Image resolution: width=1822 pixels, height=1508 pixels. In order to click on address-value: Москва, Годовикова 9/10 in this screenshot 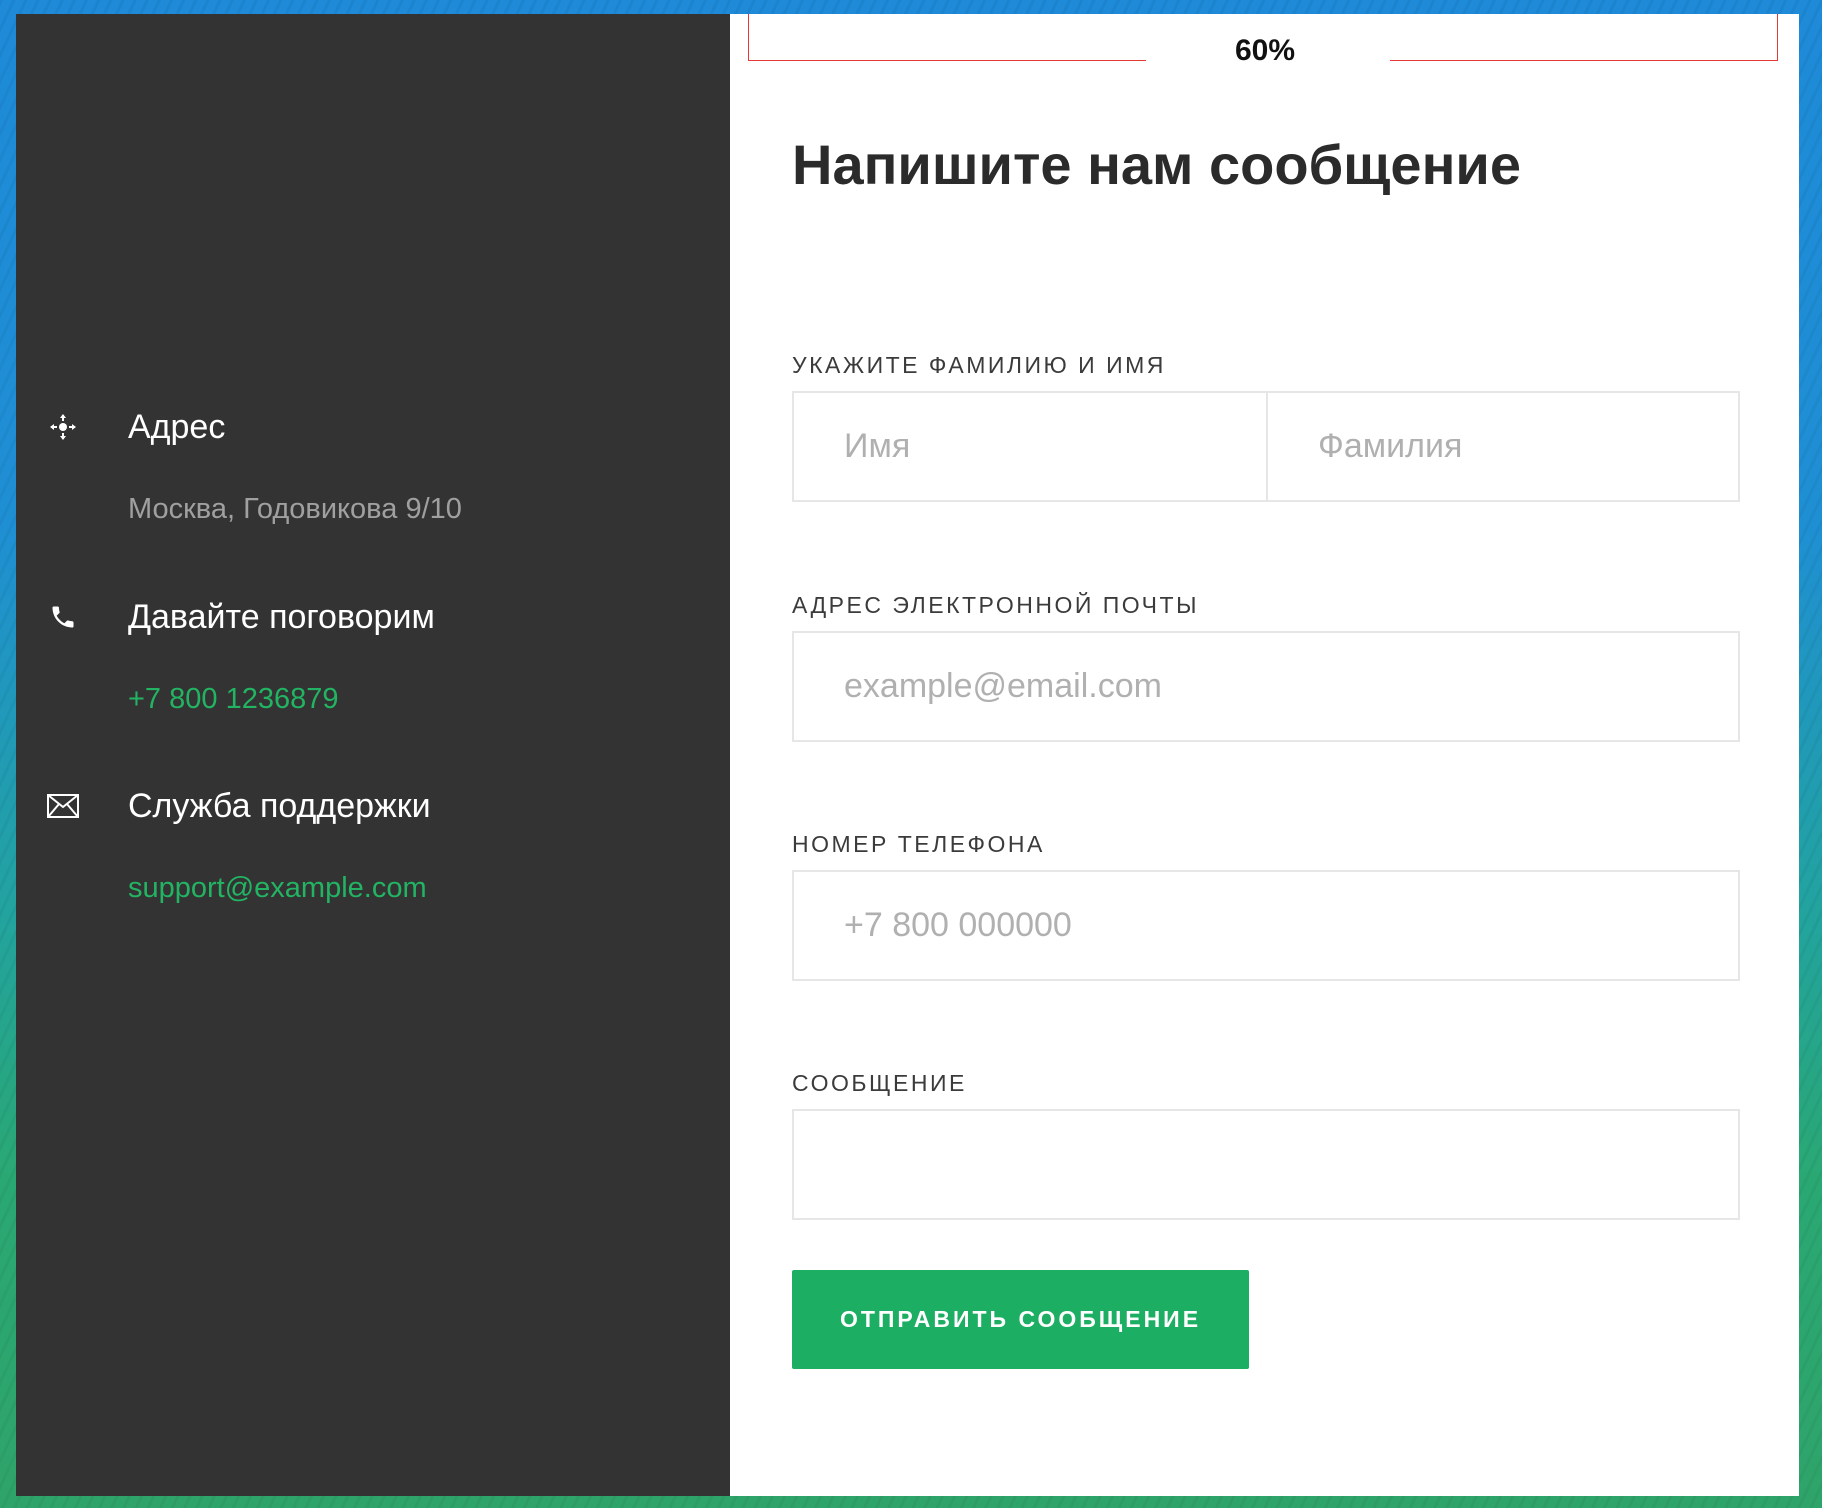, I will do `click(295, 509)`.